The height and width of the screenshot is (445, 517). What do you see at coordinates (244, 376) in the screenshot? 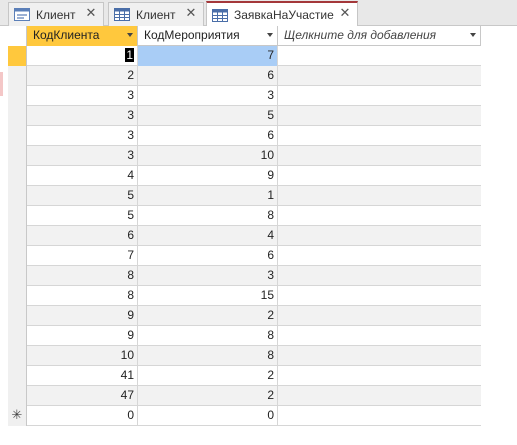
I see `table-row: 41 2` at bounding box center [244, 376].